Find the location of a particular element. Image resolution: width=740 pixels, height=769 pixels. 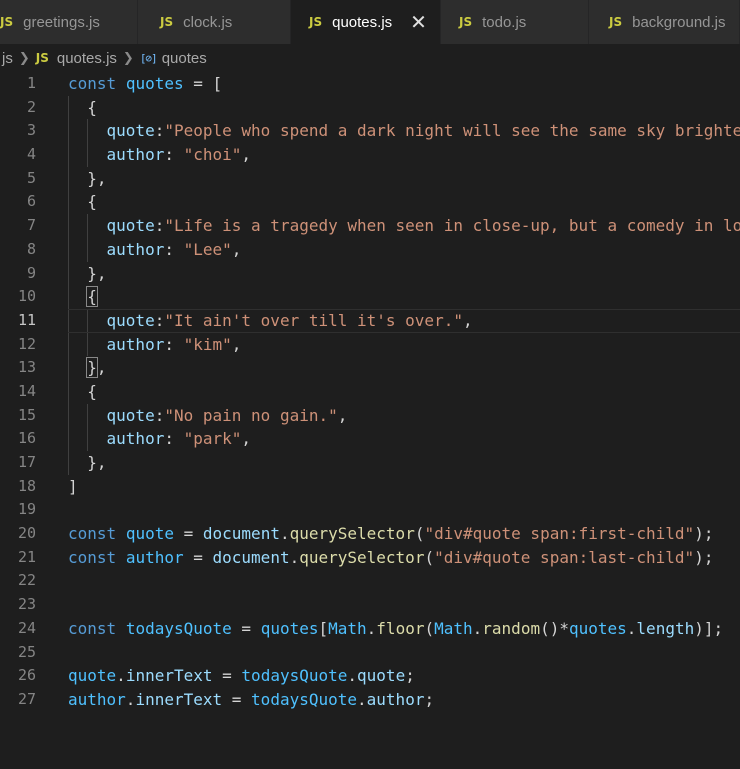

code-line: 18] is located at coordinates (370, 487).